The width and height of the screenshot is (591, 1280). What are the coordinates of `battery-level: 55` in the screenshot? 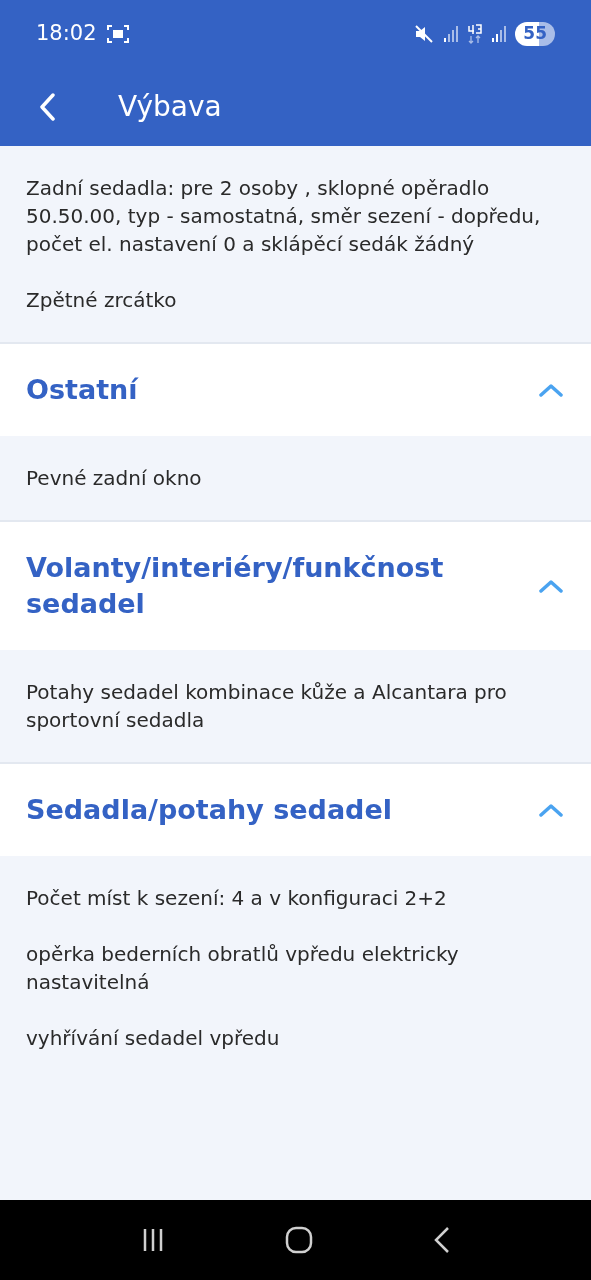 It's located at (535, 34).